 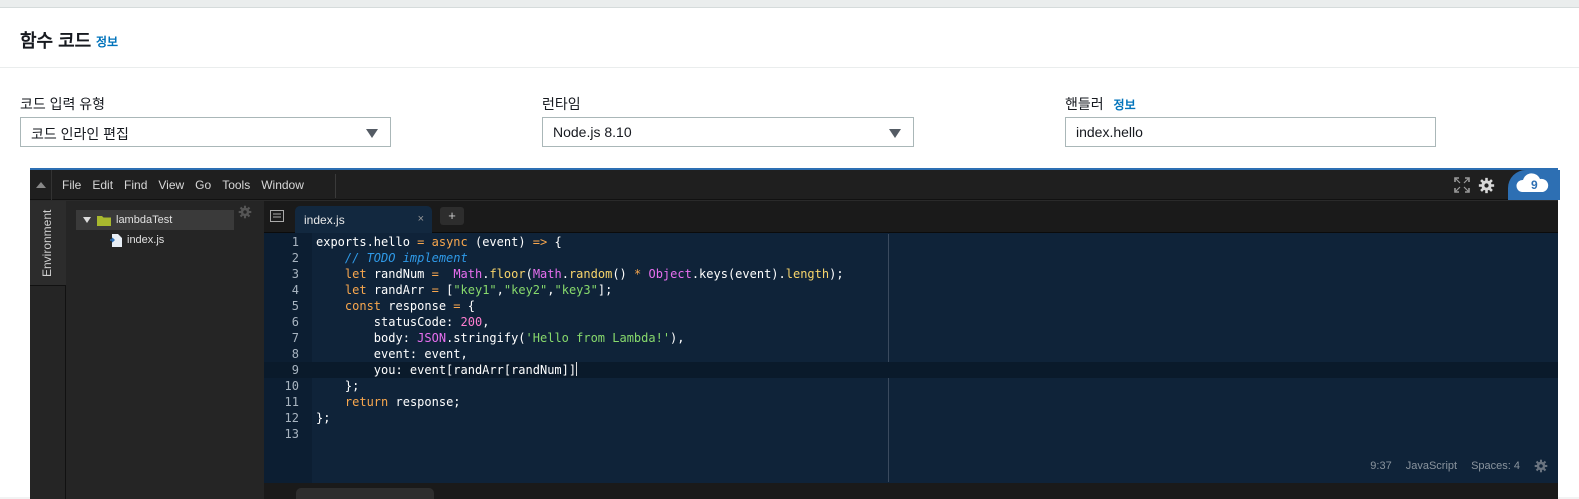 I want to click on tree-settings-gear-icon, so click(x=245, y=212).